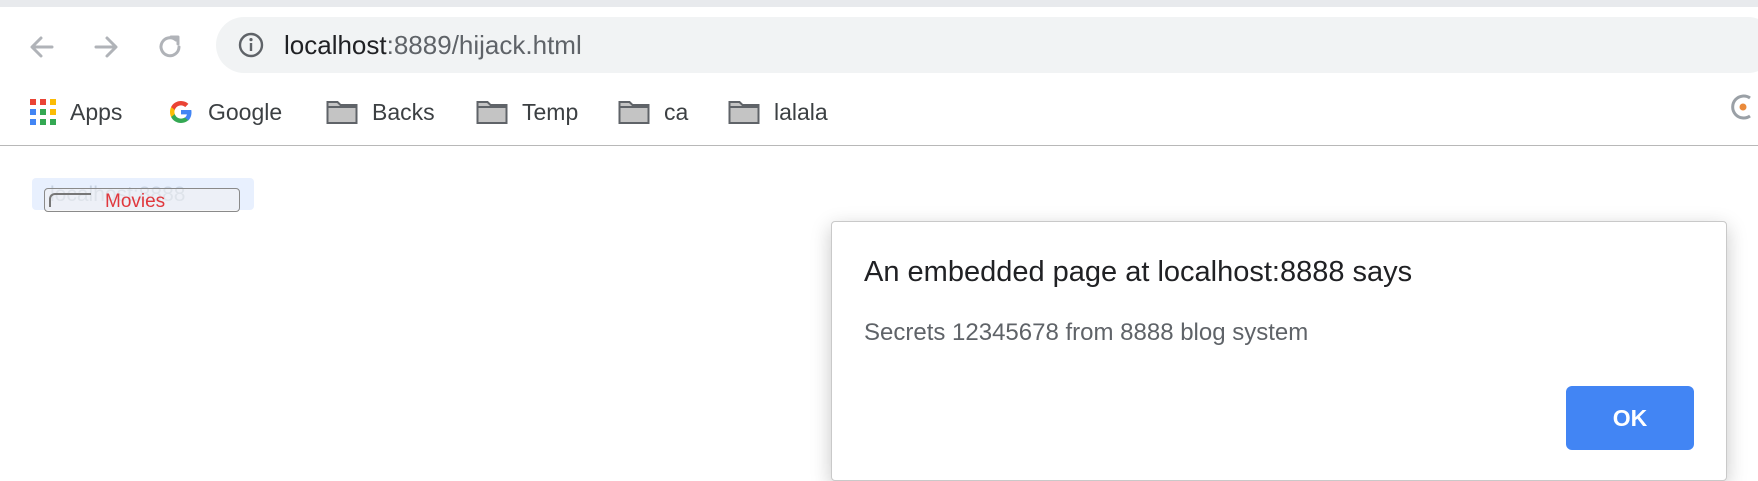  What do you see at coordinates (403, 111) in the screenshot?
I see `bookmark-label: Backs` at bounding box center [403, 111].